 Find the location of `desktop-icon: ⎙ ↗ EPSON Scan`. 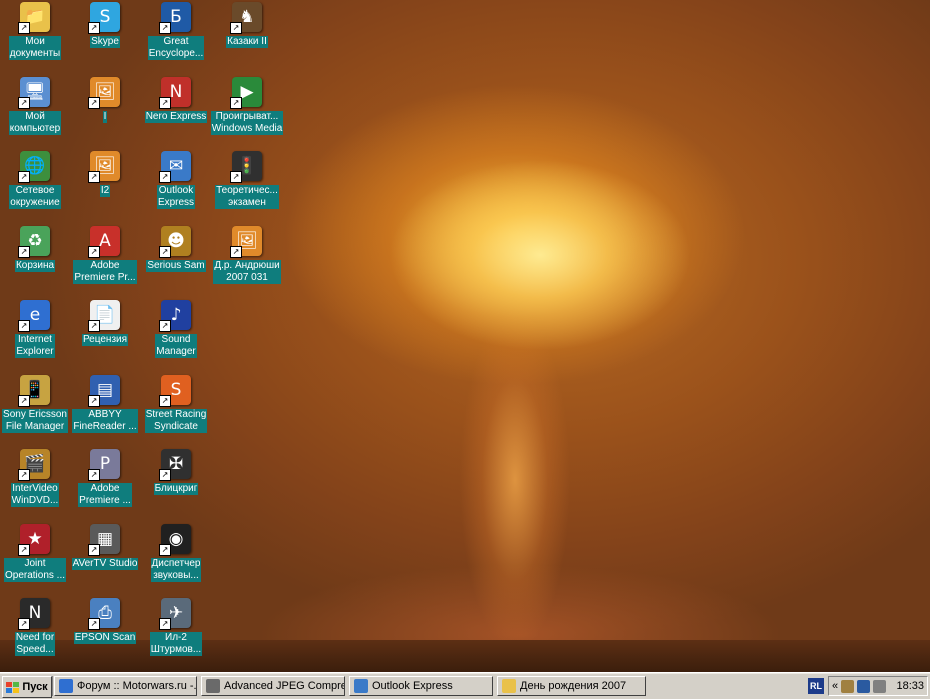

desktop-icon: ⎙ ↗ EPSON Scan is located at coordinates (105, 620).